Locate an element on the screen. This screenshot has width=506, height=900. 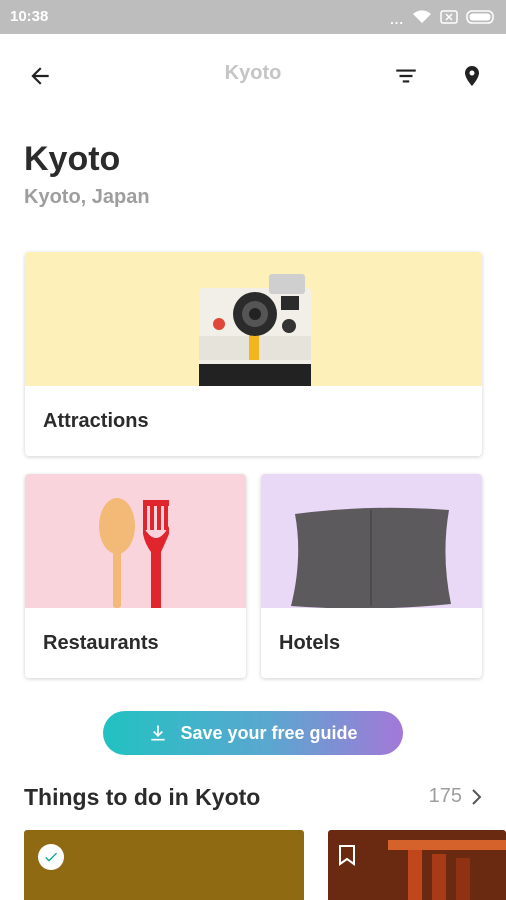
bookmark-button is located at coordinates (347, 857).